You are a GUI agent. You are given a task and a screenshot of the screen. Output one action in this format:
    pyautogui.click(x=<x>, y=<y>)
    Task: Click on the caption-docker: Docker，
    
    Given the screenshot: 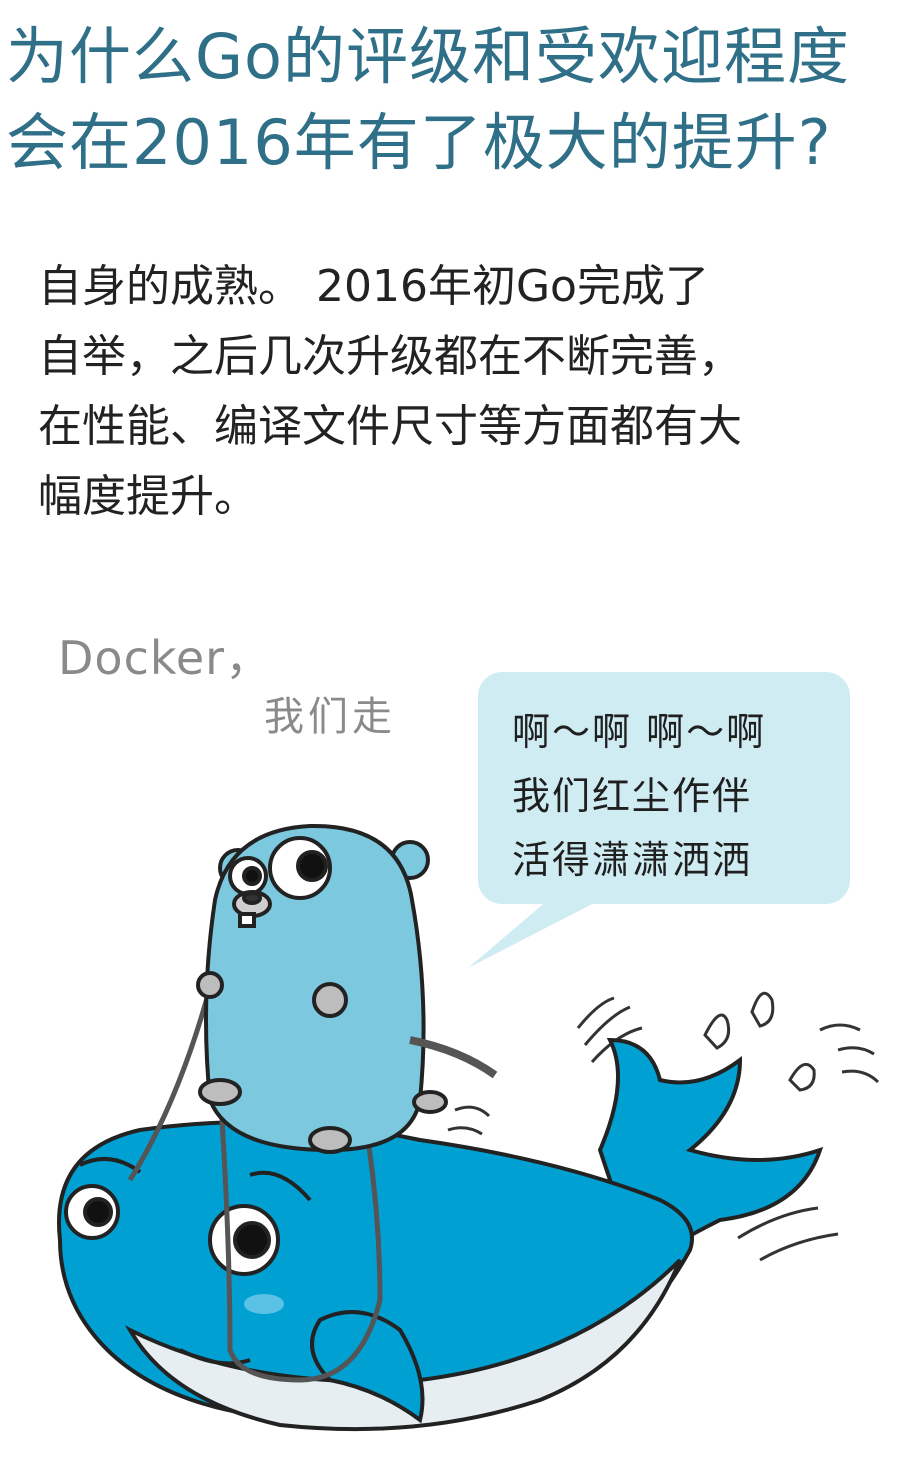 What is the action you would take?
    pyautogui.click(x=165, y=658)
    